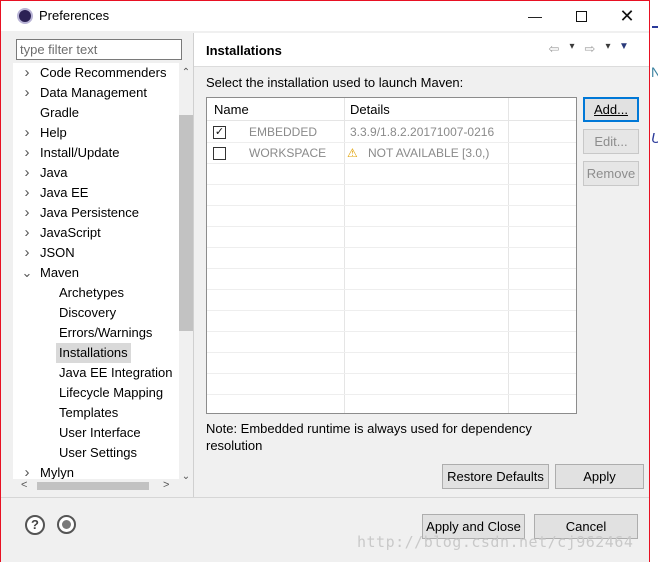 This screenshot has width=658, height=562. I want to click on tree-vertical-scrollbar: ⌃ ⌄, so click(186, 275).